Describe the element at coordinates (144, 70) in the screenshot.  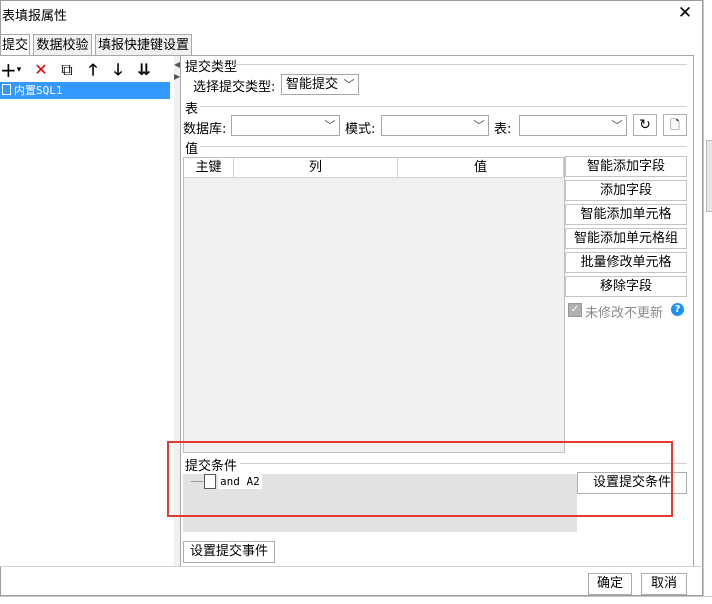
I see `move-to-bottom-icon: ⇊` at that location.